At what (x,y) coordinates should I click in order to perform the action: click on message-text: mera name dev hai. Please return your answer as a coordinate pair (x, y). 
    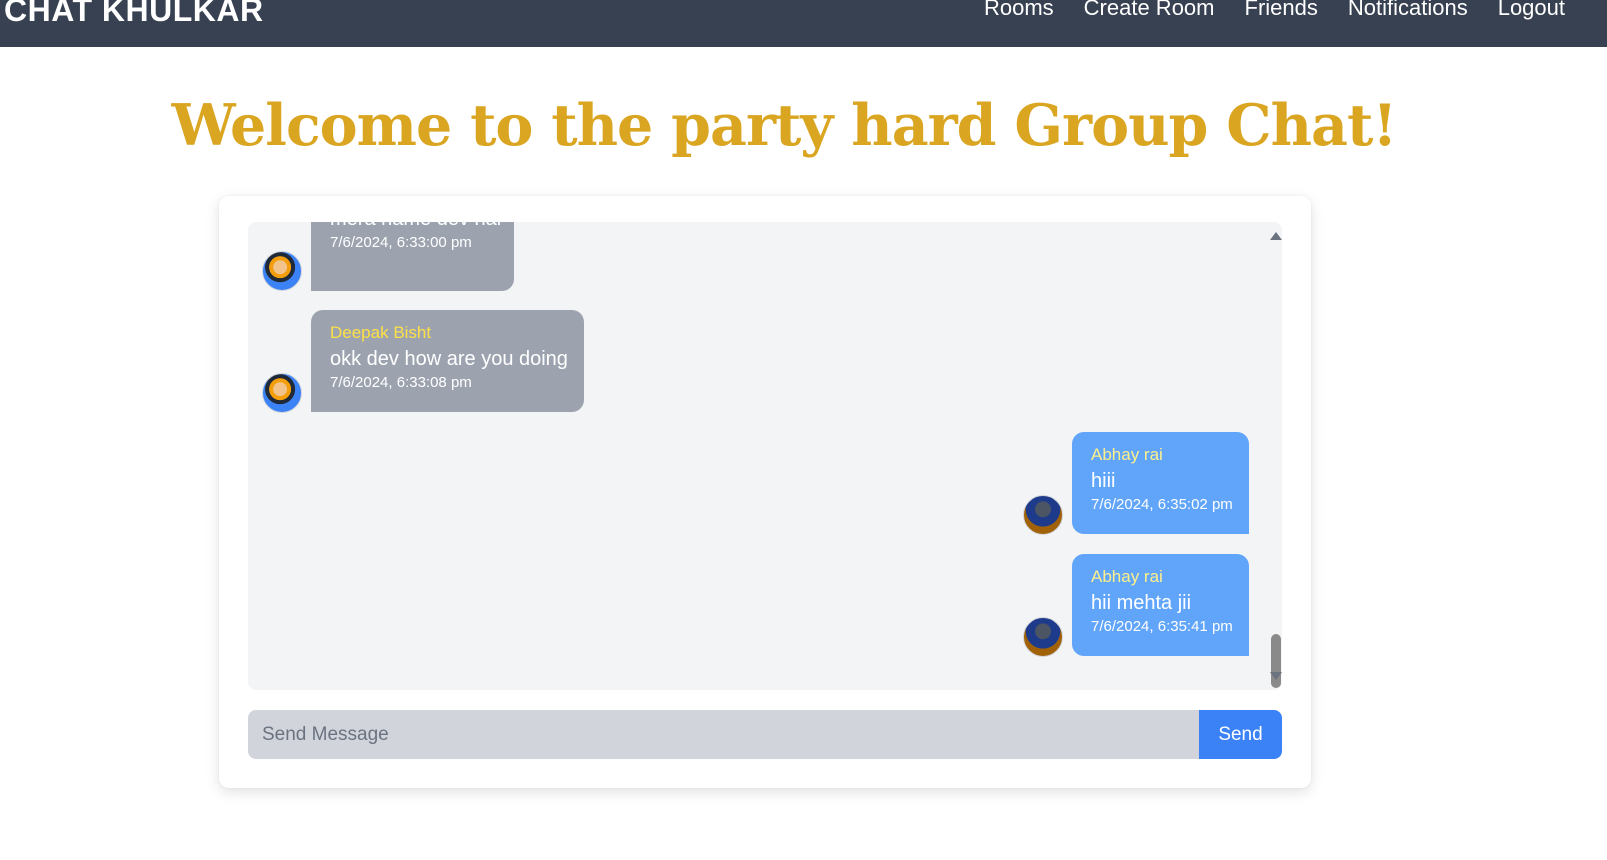
    Looking at the image, I should click on (415, 227).